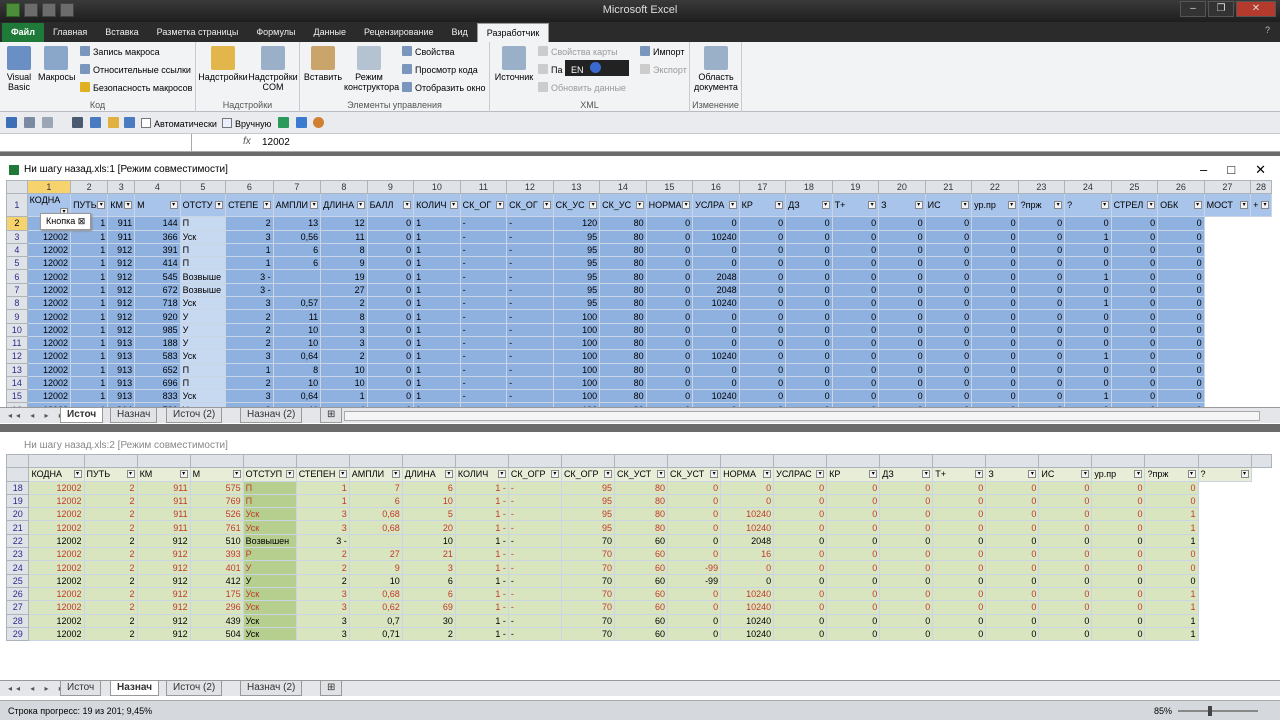  Describe the element at coordinates (203, 187) in the screenshot. I see `column-header: 5` at that location.